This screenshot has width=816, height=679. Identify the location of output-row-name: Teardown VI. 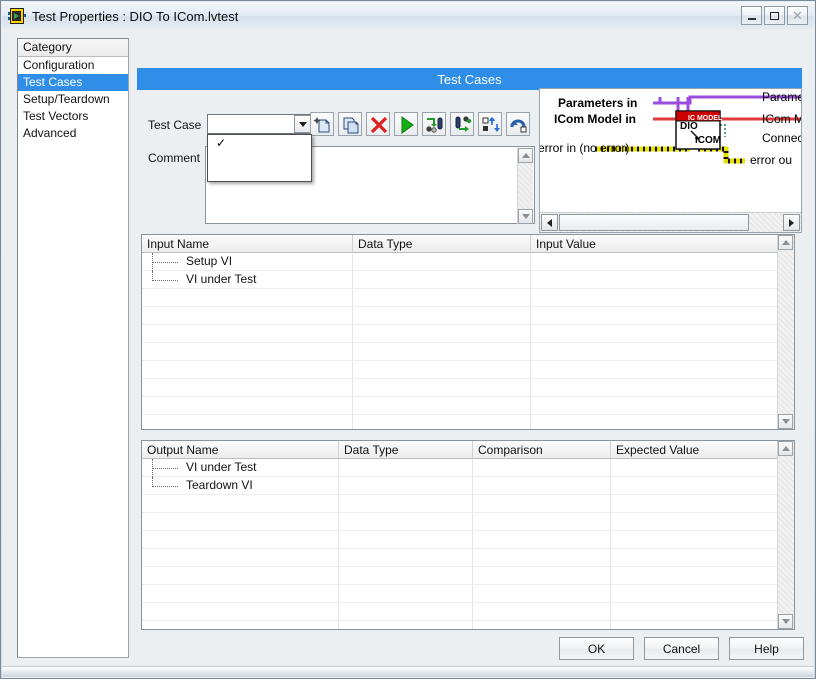
(219, 485).